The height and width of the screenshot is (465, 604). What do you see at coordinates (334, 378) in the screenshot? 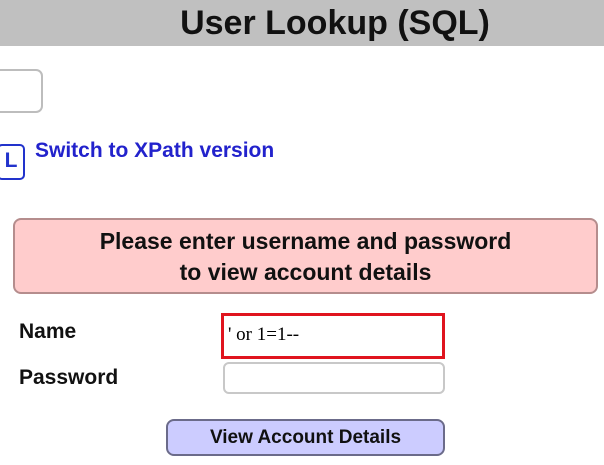
I see `password-input` at bounding box center [334, 378].